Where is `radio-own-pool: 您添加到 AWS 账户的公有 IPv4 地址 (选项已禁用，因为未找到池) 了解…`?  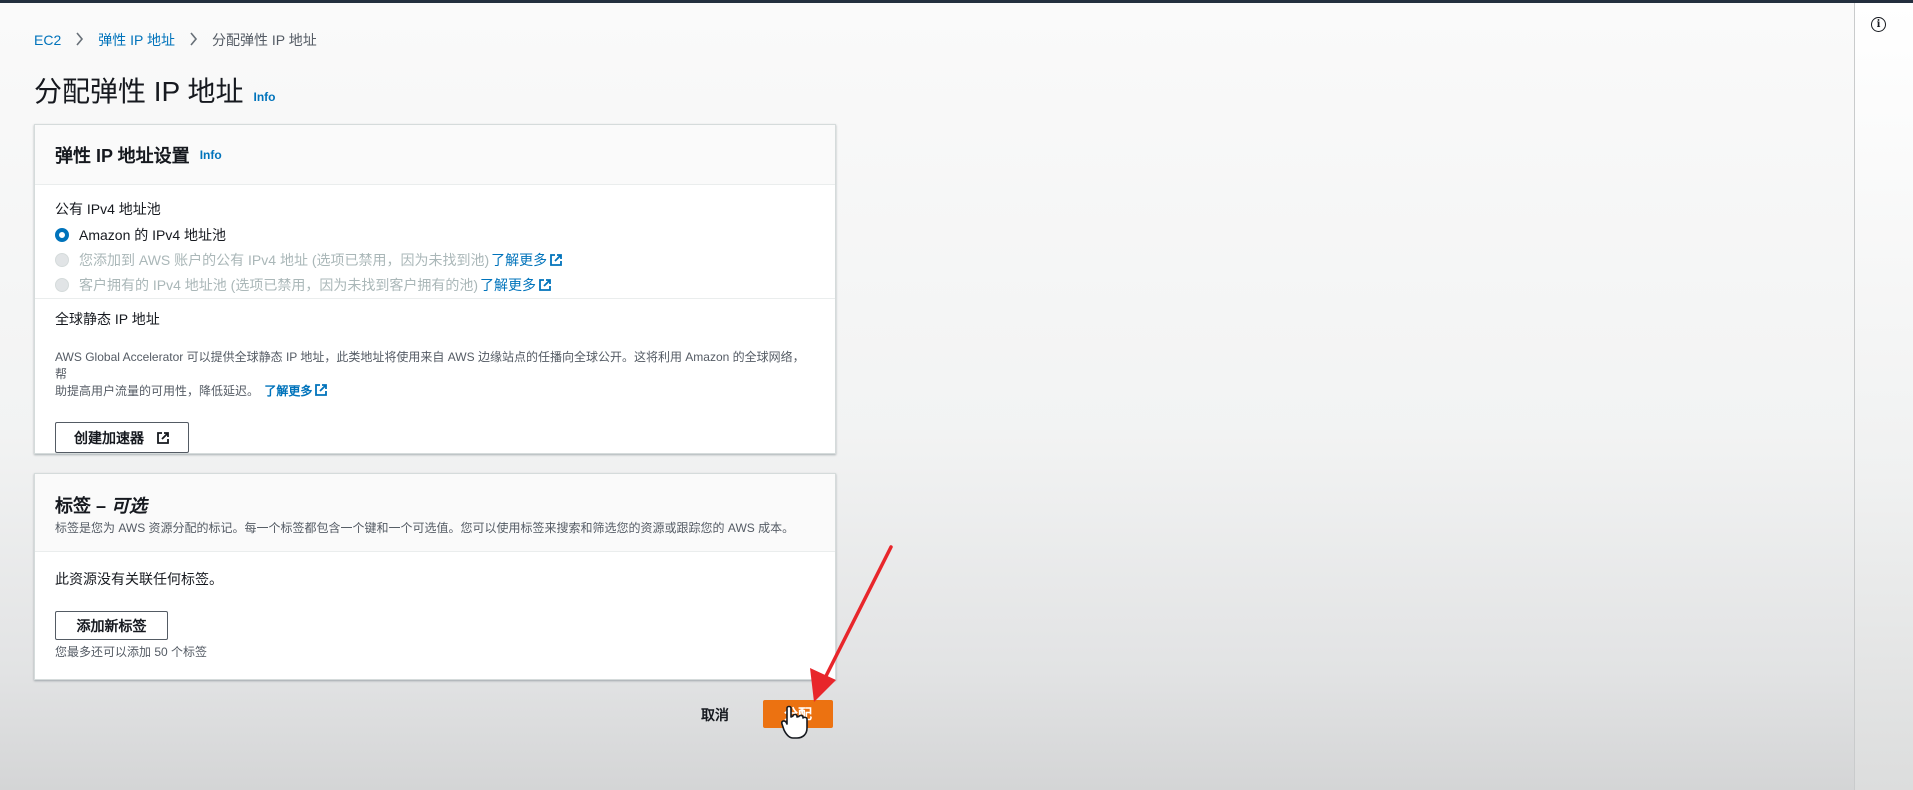 radio-own-pool: 您添加到 AWS 账户的公有 IPv4 地址 (选项已禁用，因为未找到池) 了解… is located at coordinates (435, 259).